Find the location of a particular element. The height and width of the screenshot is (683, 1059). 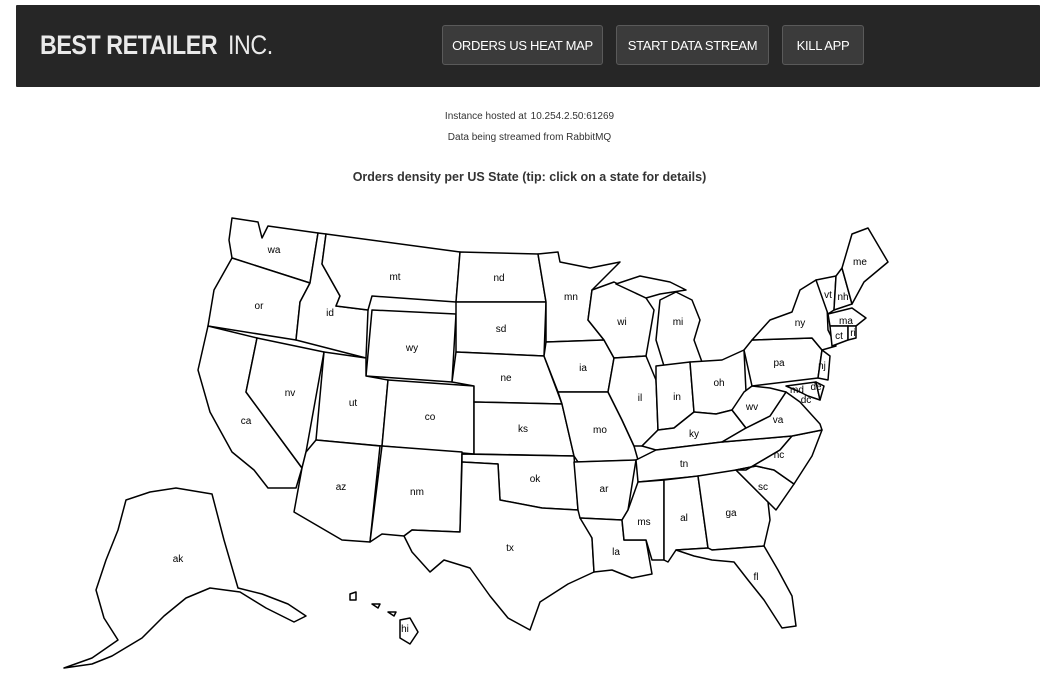

state-label-ar: ar is located at coordinates (605, 489).